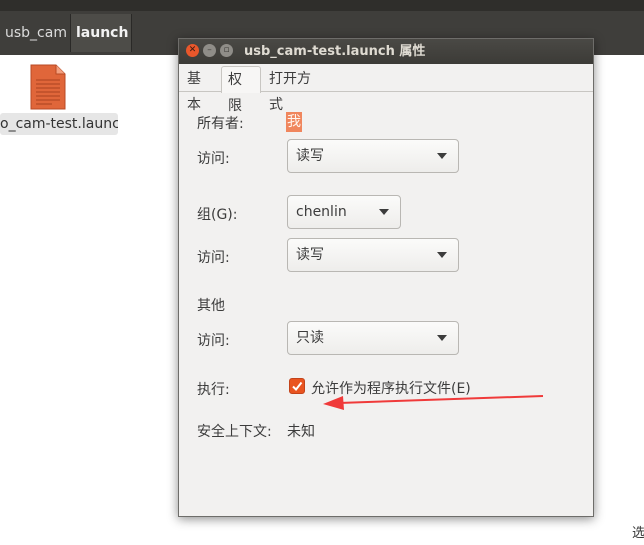  What do you see at coordinates (433, 402) in the screenshot?
I see `annotation-arrow-icon` at bounding box center [433, 402].